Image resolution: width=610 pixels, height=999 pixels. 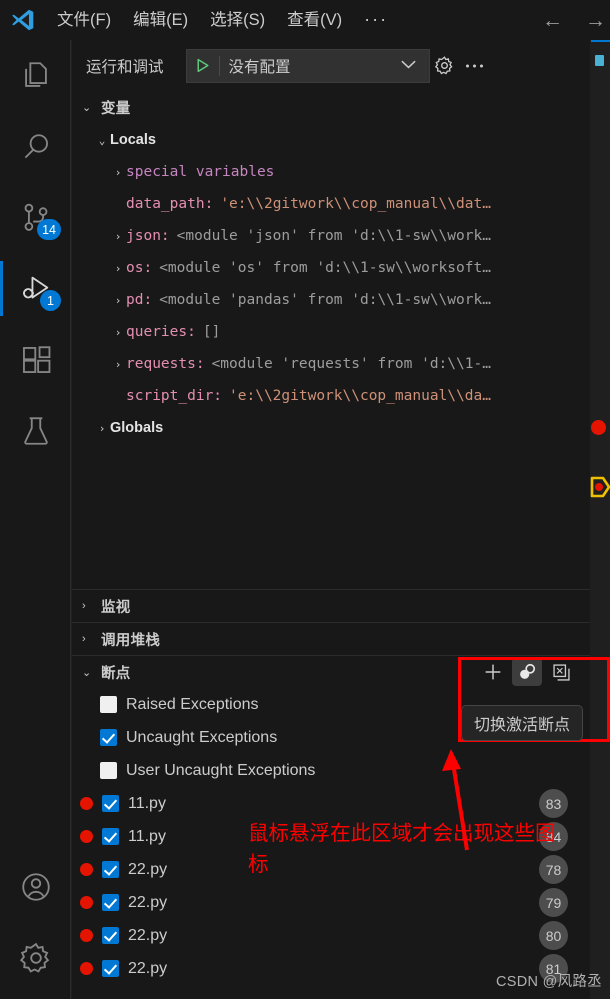 I want to click on watch-pane-title: 监视, so click(x=116, y=607).